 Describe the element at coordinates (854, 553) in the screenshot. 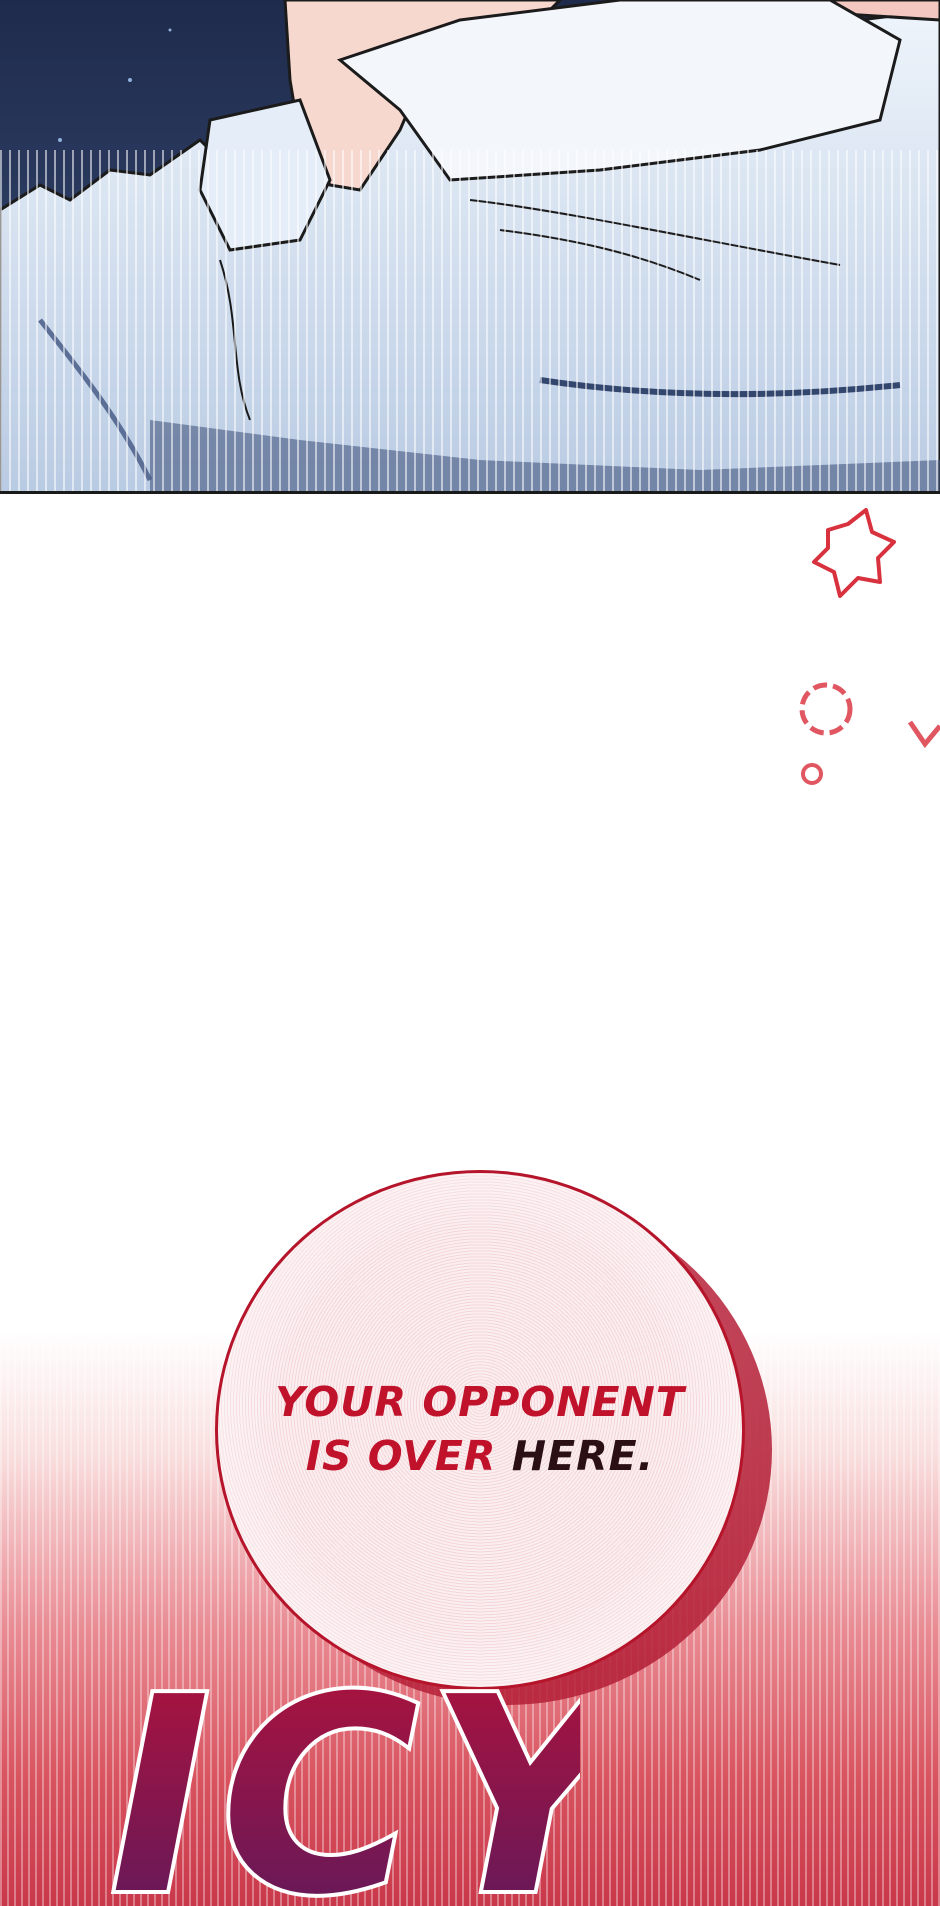

I see `sparkle-star-icon` at that location.